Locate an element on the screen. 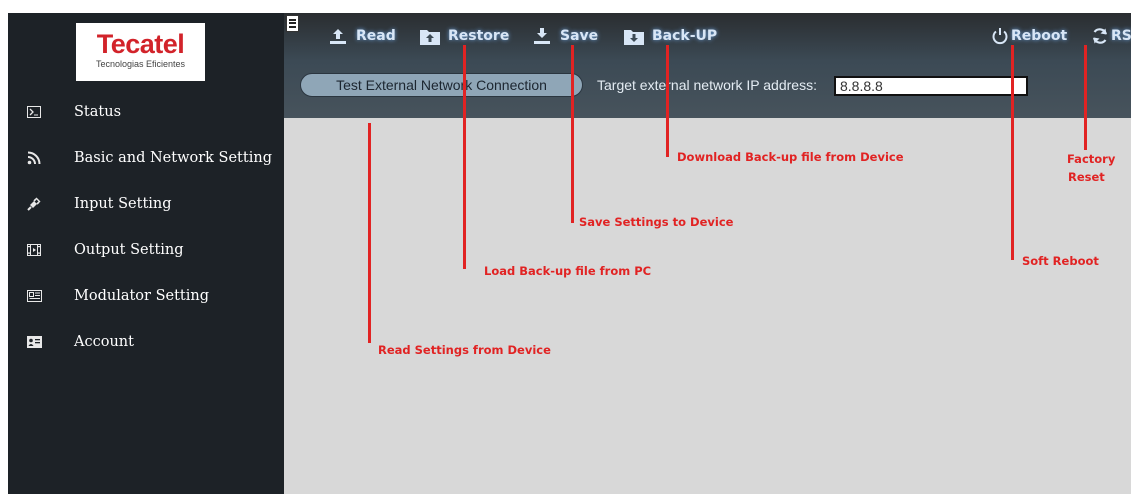  annotation-save: Save Settings to Device is located at coordinates (656, 222).